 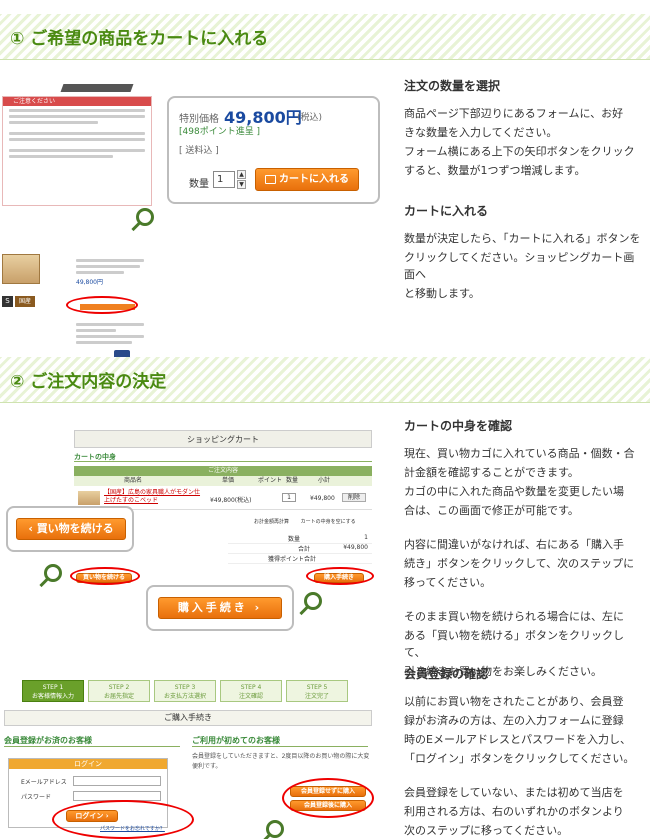 I want to click on product-thumbnail, so click(x=21, y=269).